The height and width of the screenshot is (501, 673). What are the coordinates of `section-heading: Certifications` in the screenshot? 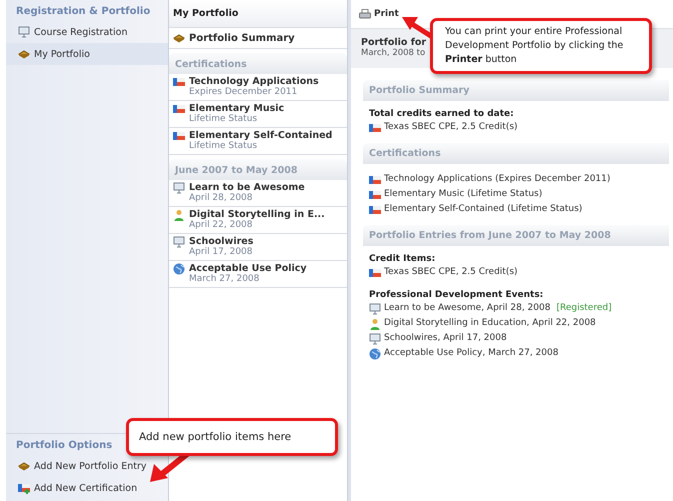 It's located at (516, 153).